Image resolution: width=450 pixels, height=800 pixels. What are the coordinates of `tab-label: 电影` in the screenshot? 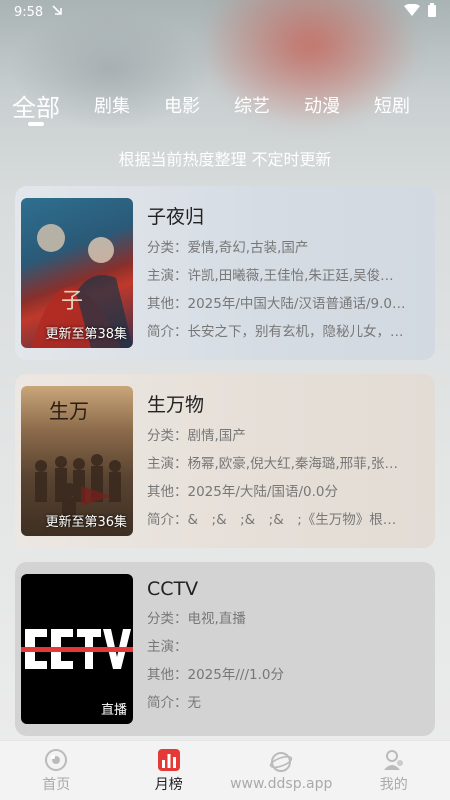 It's located at (182, 106).